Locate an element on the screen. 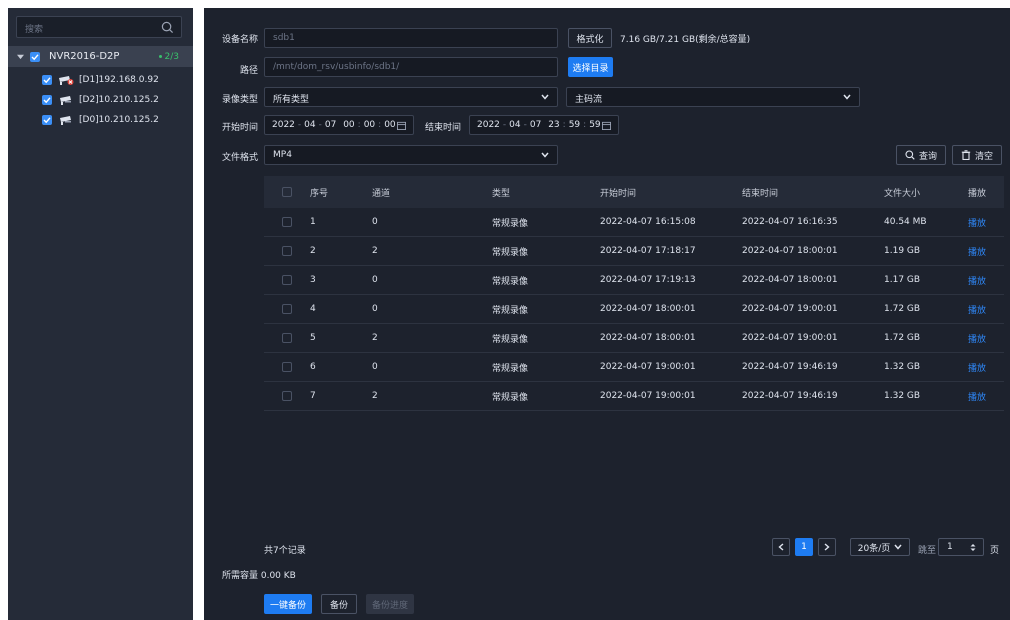  record-type-select: 所有类型 is located at coordinates (411, 97).